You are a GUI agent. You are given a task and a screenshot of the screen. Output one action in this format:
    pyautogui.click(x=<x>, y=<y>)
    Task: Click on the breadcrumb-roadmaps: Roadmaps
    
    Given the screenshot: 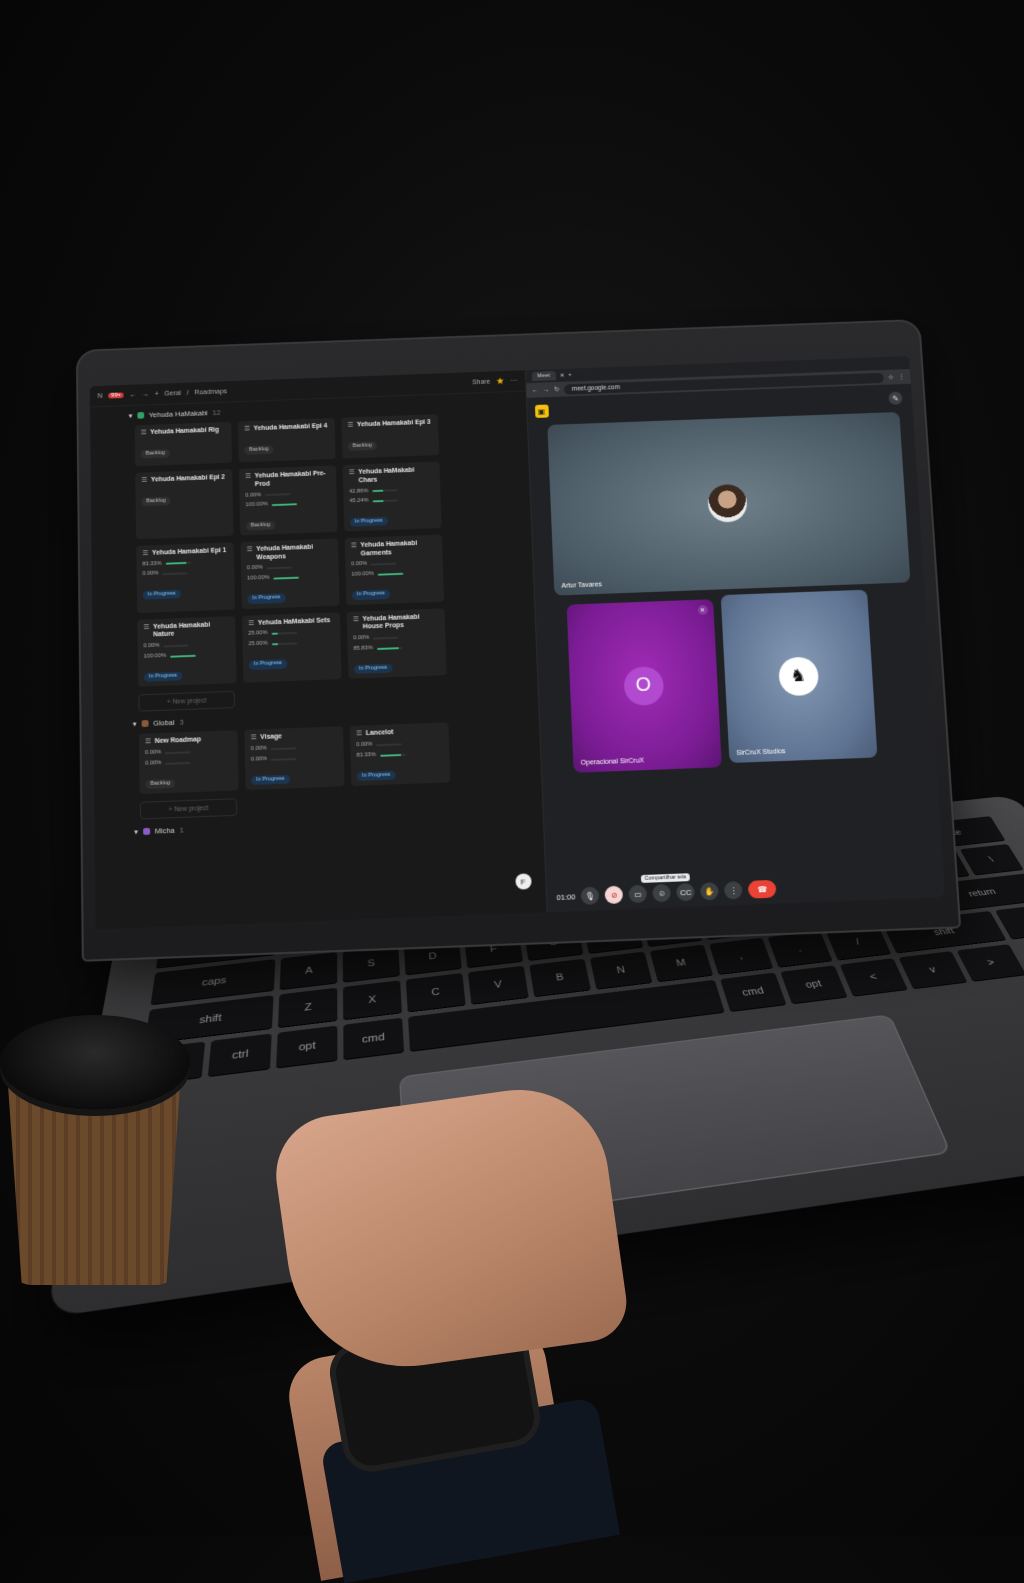 What is the action you would take?
    pyautogui.click(x=210, y=392)
    